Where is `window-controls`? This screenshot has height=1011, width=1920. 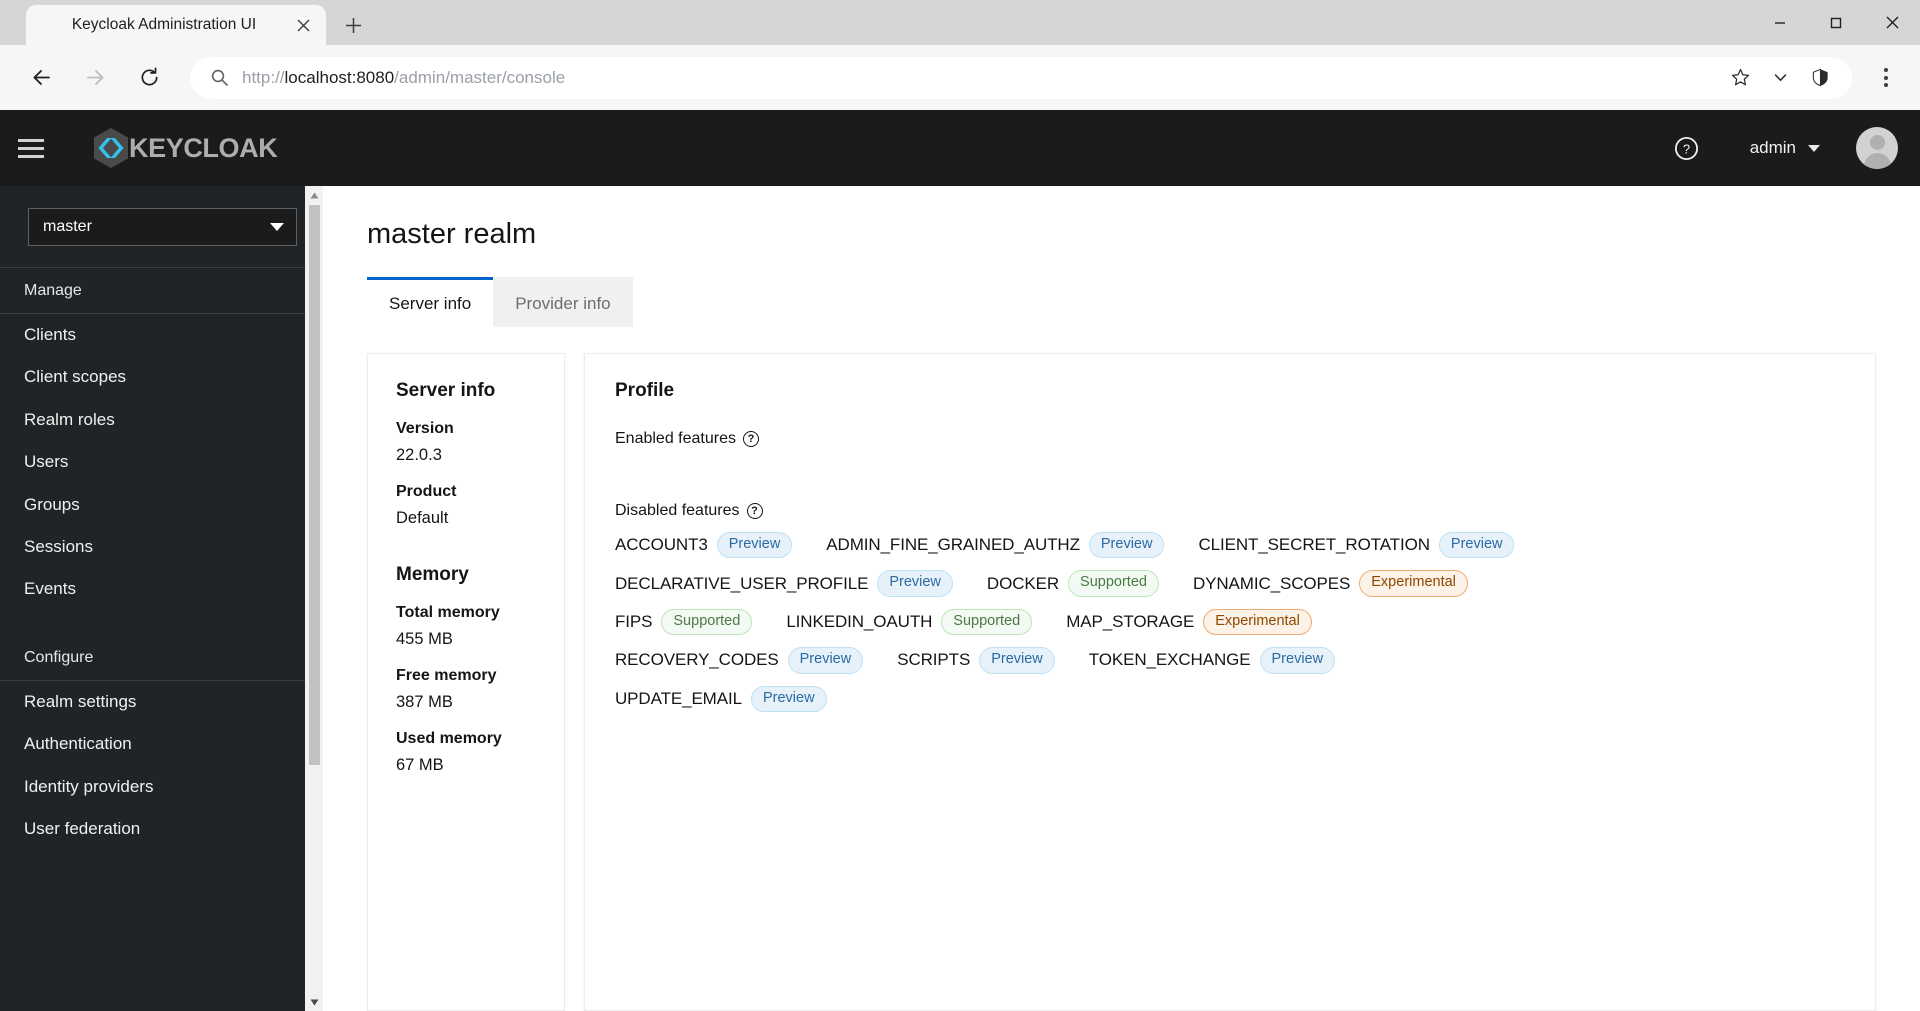 window-controls is located at coordinates (1836, 22).